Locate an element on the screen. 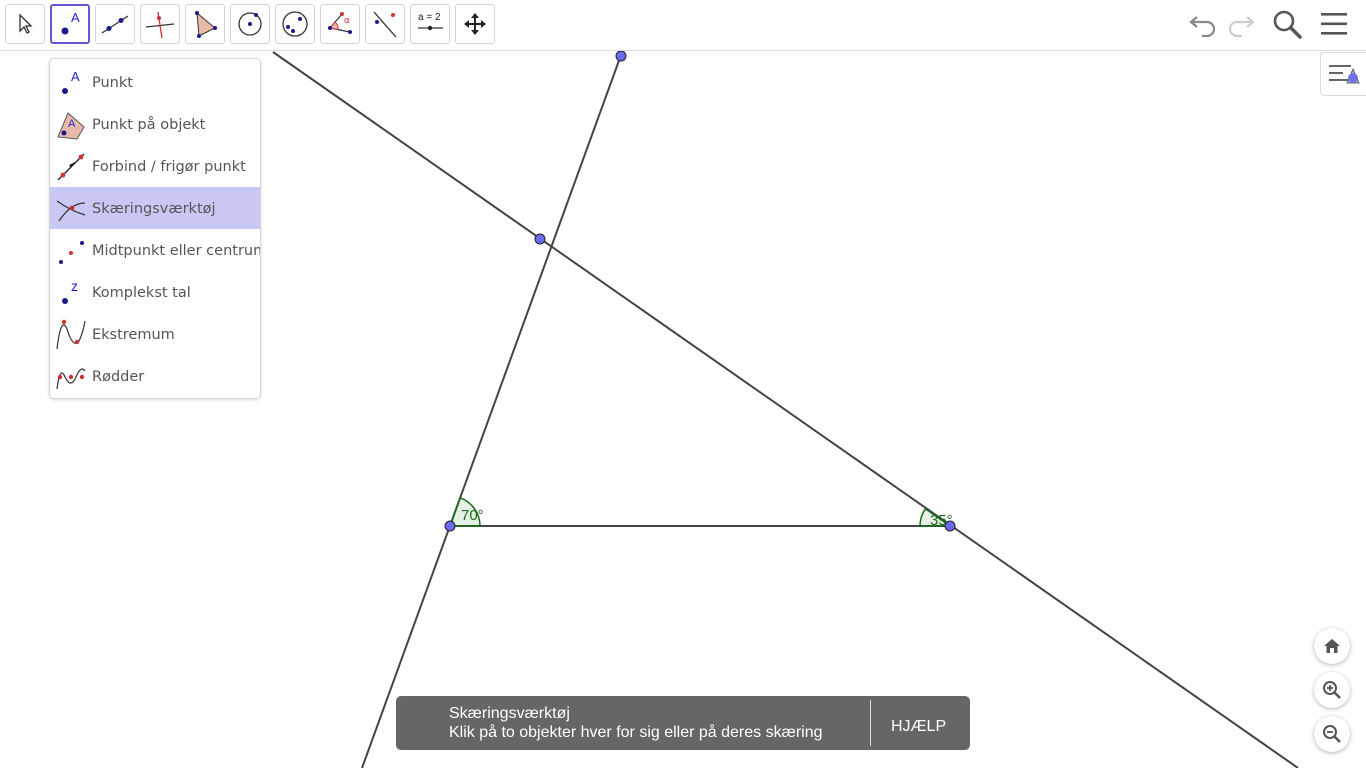  undo-button is located at coordinates (1203, 24).